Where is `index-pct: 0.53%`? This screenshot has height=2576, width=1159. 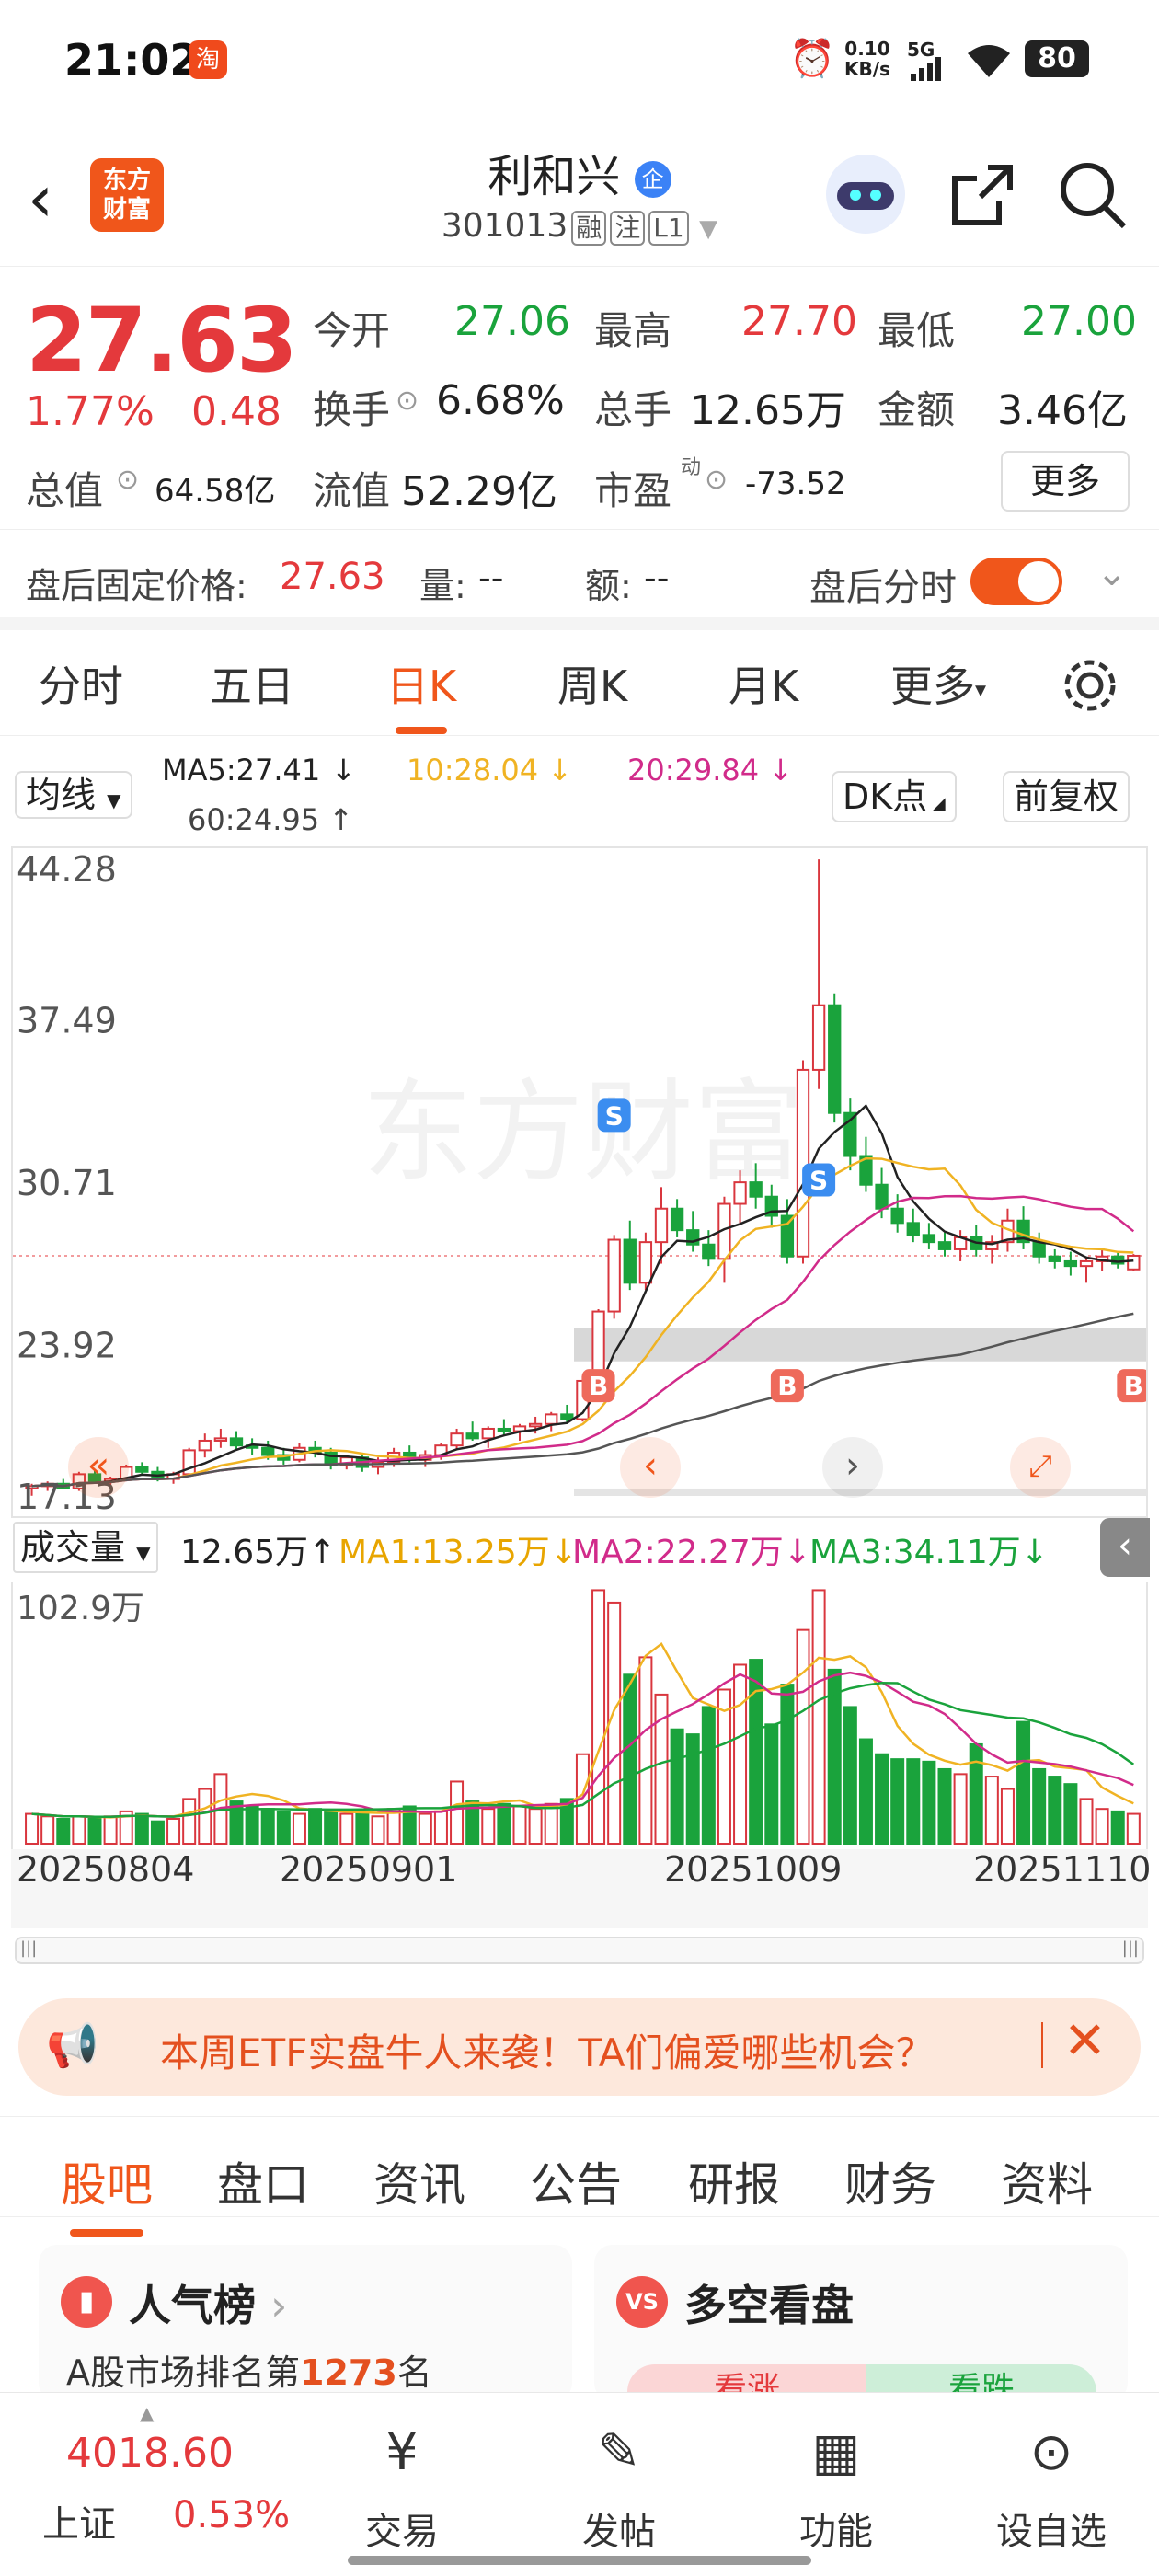
index-pct: 0.53% is located at coordinates (231, 2515).